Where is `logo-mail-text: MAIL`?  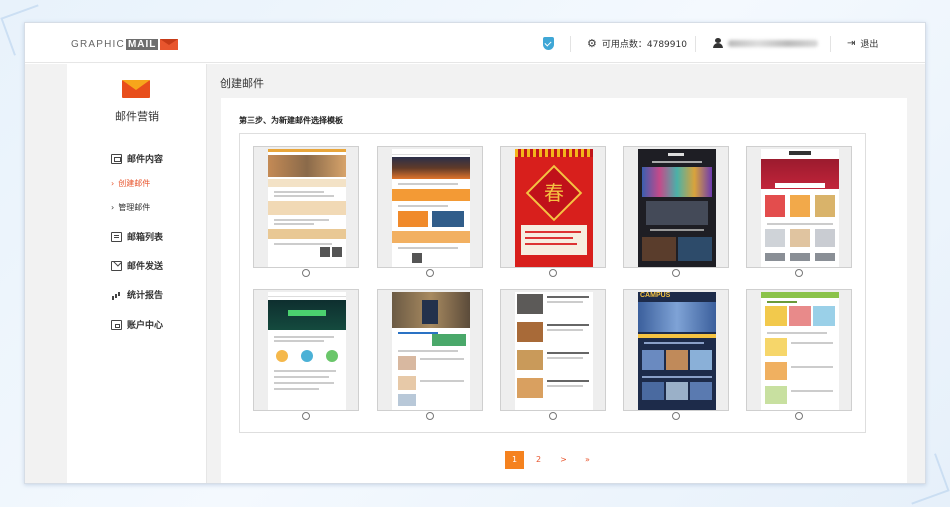 logo-mail-text: MAIL is located at coordinates (142, 44).